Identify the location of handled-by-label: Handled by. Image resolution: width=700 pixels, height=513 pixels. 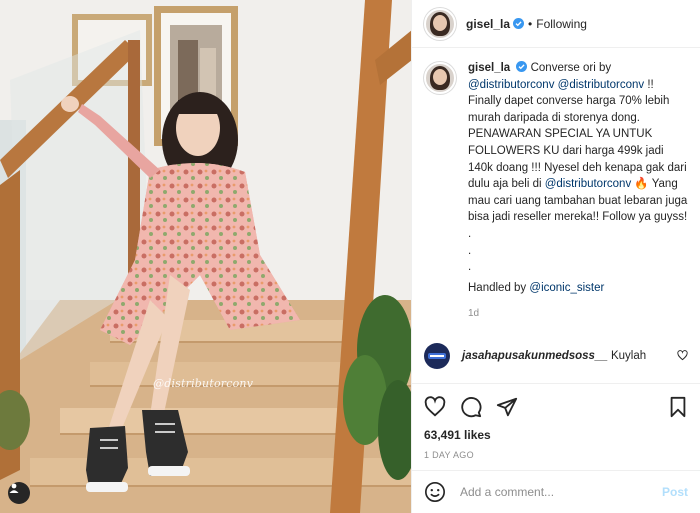
(497, 287).